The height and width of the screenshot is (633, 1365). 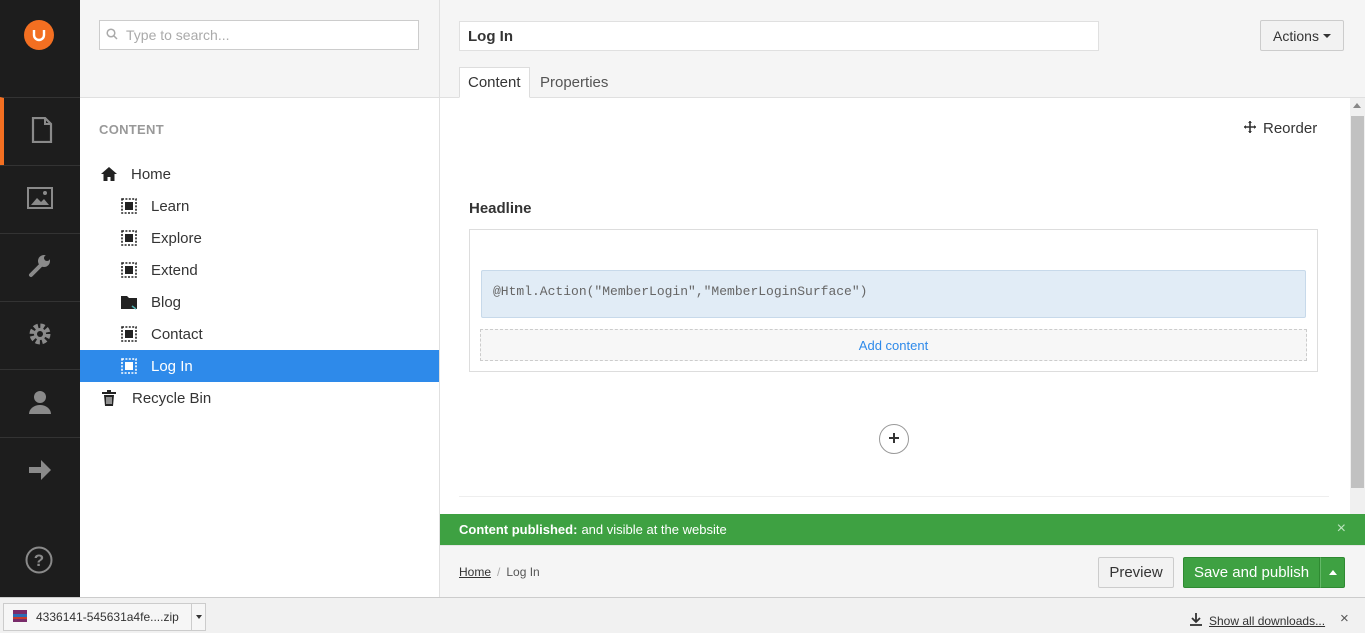 I want to click on home-icon, so click(x=109, y=174).